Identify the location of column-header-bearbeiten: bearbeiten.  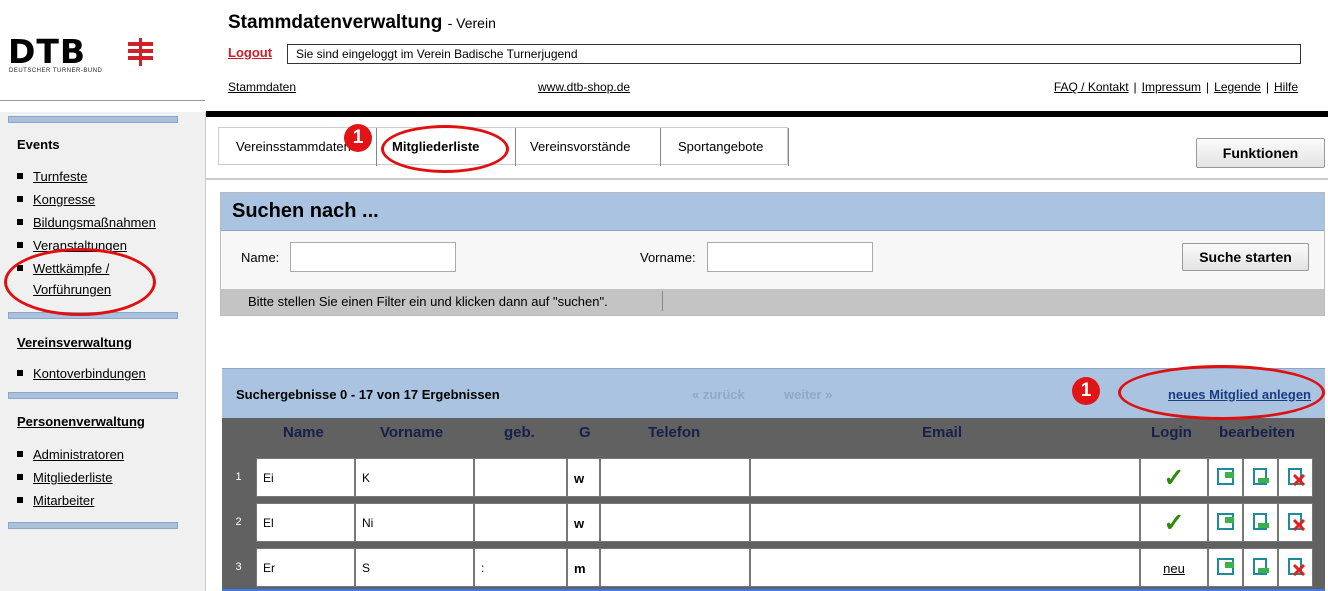
(1257, 432).